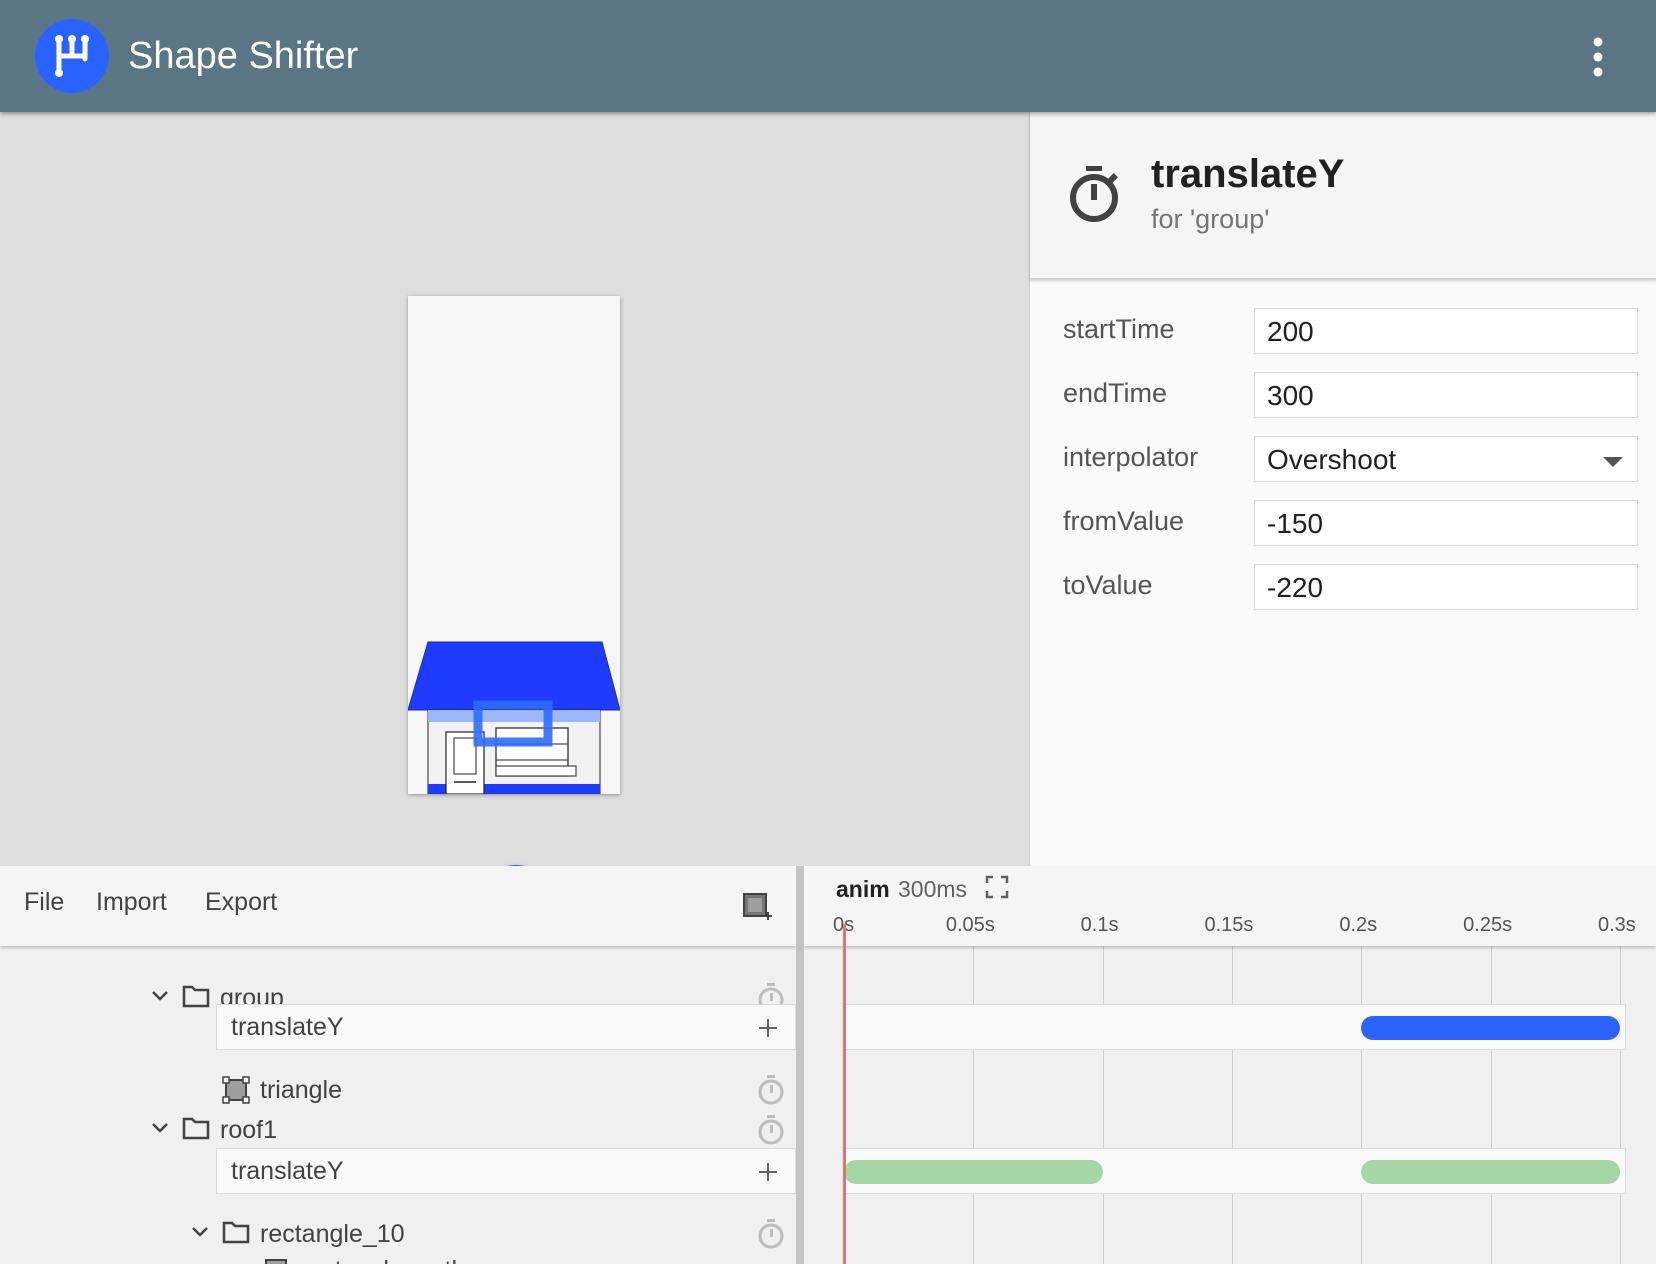  What do you see at coordinates (301, 1090) in the screenshot?
I see `layer-name: triangle` at bounding box center [301, 1090].